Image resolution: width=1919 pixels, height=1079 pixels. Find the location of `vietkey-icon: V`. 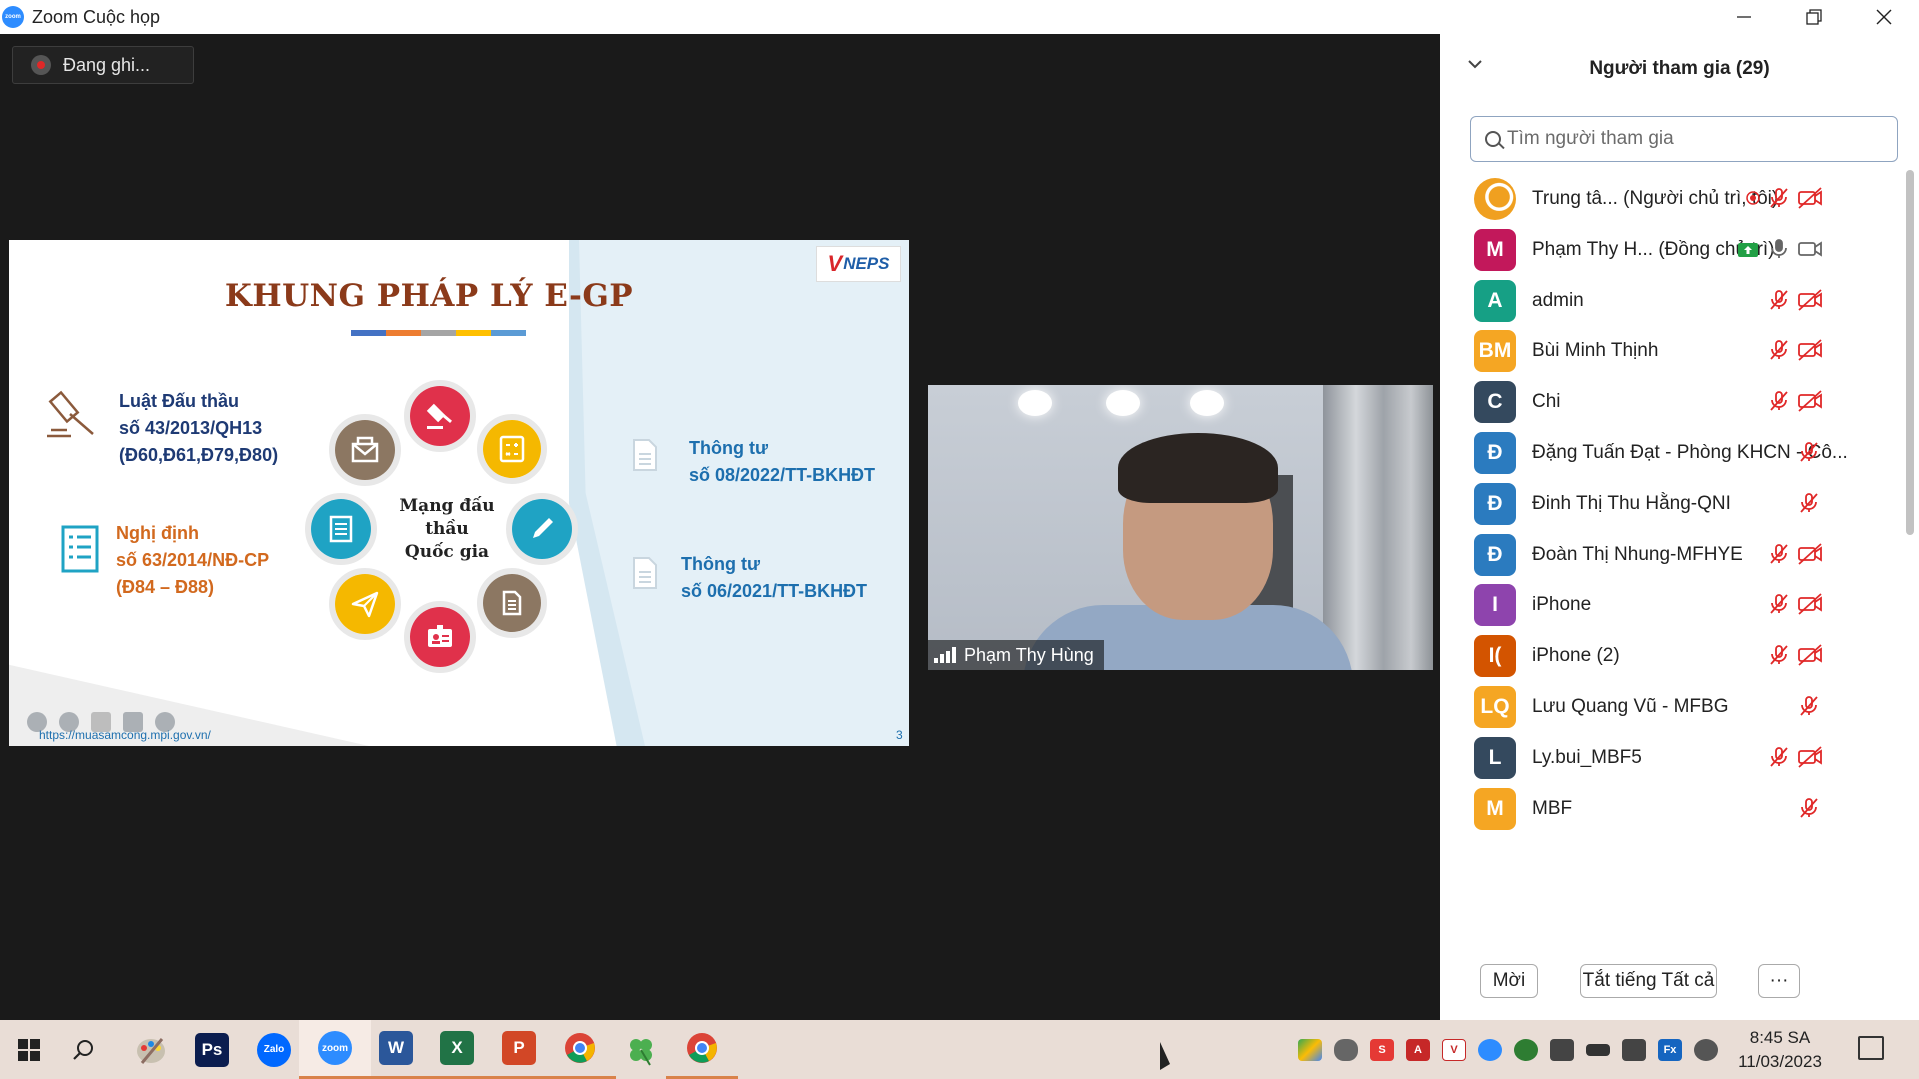

vietkey-icon: V is located at coordinates (1454, 1049).